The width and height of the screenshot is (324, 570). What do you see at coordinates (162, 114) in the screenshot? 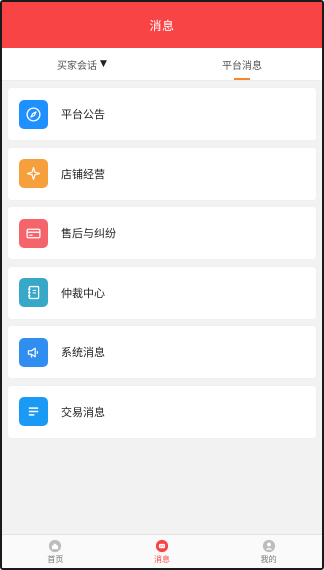
I see `list-item-platform-announcement: 平台公告` at bounding box center [162, 114].